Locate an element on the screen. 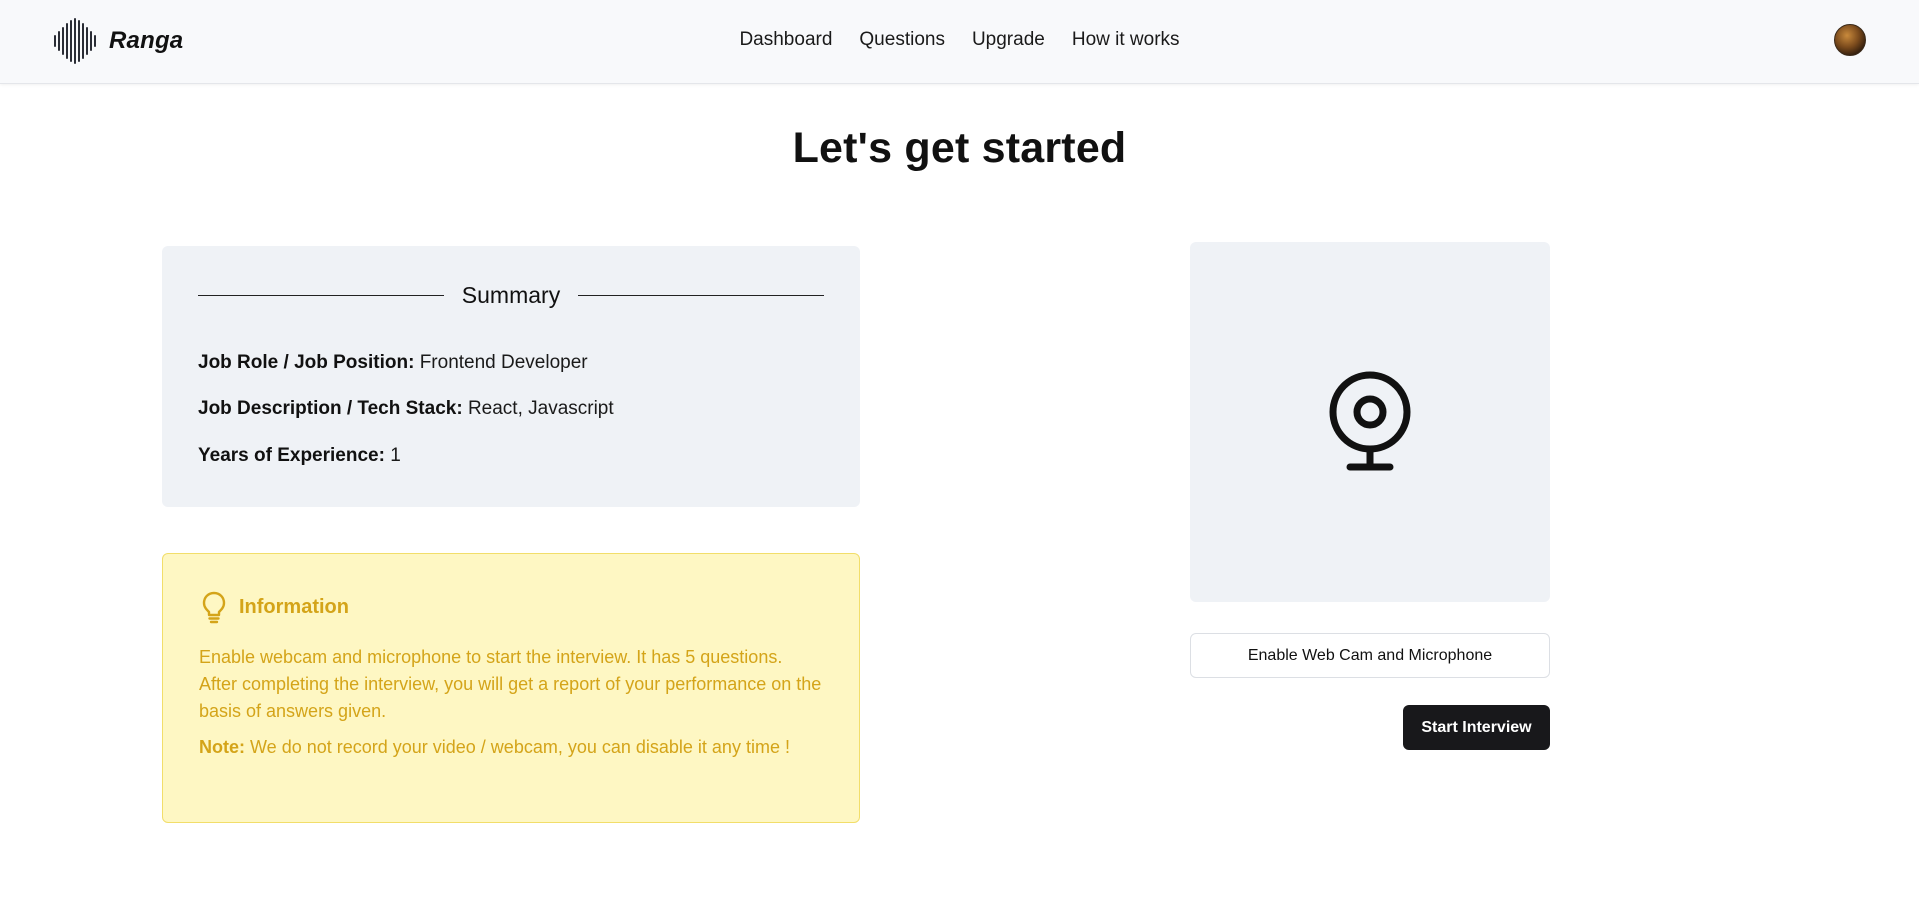  information-title: Information is located at coordinates (294, 606).